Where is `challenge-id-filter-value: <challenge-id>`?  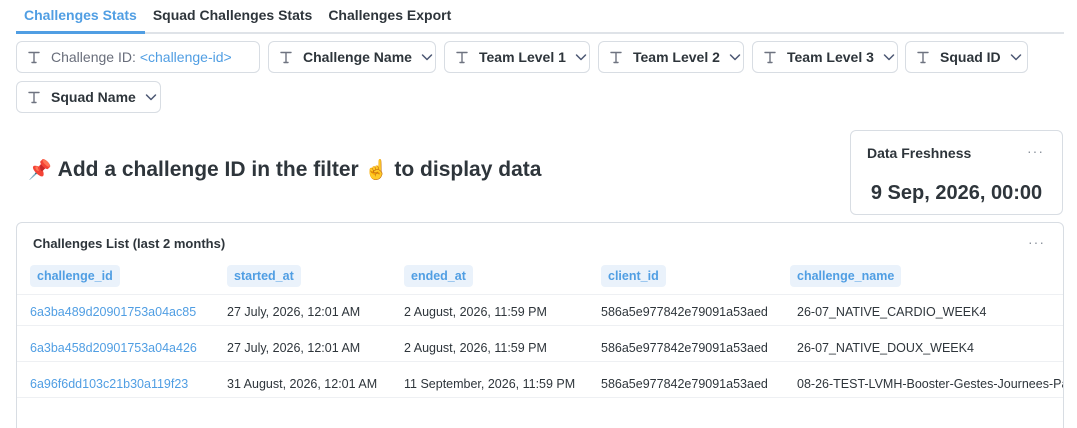 challenge-id-filter-value: <challenge-id> is located at coordinates (185, 57).